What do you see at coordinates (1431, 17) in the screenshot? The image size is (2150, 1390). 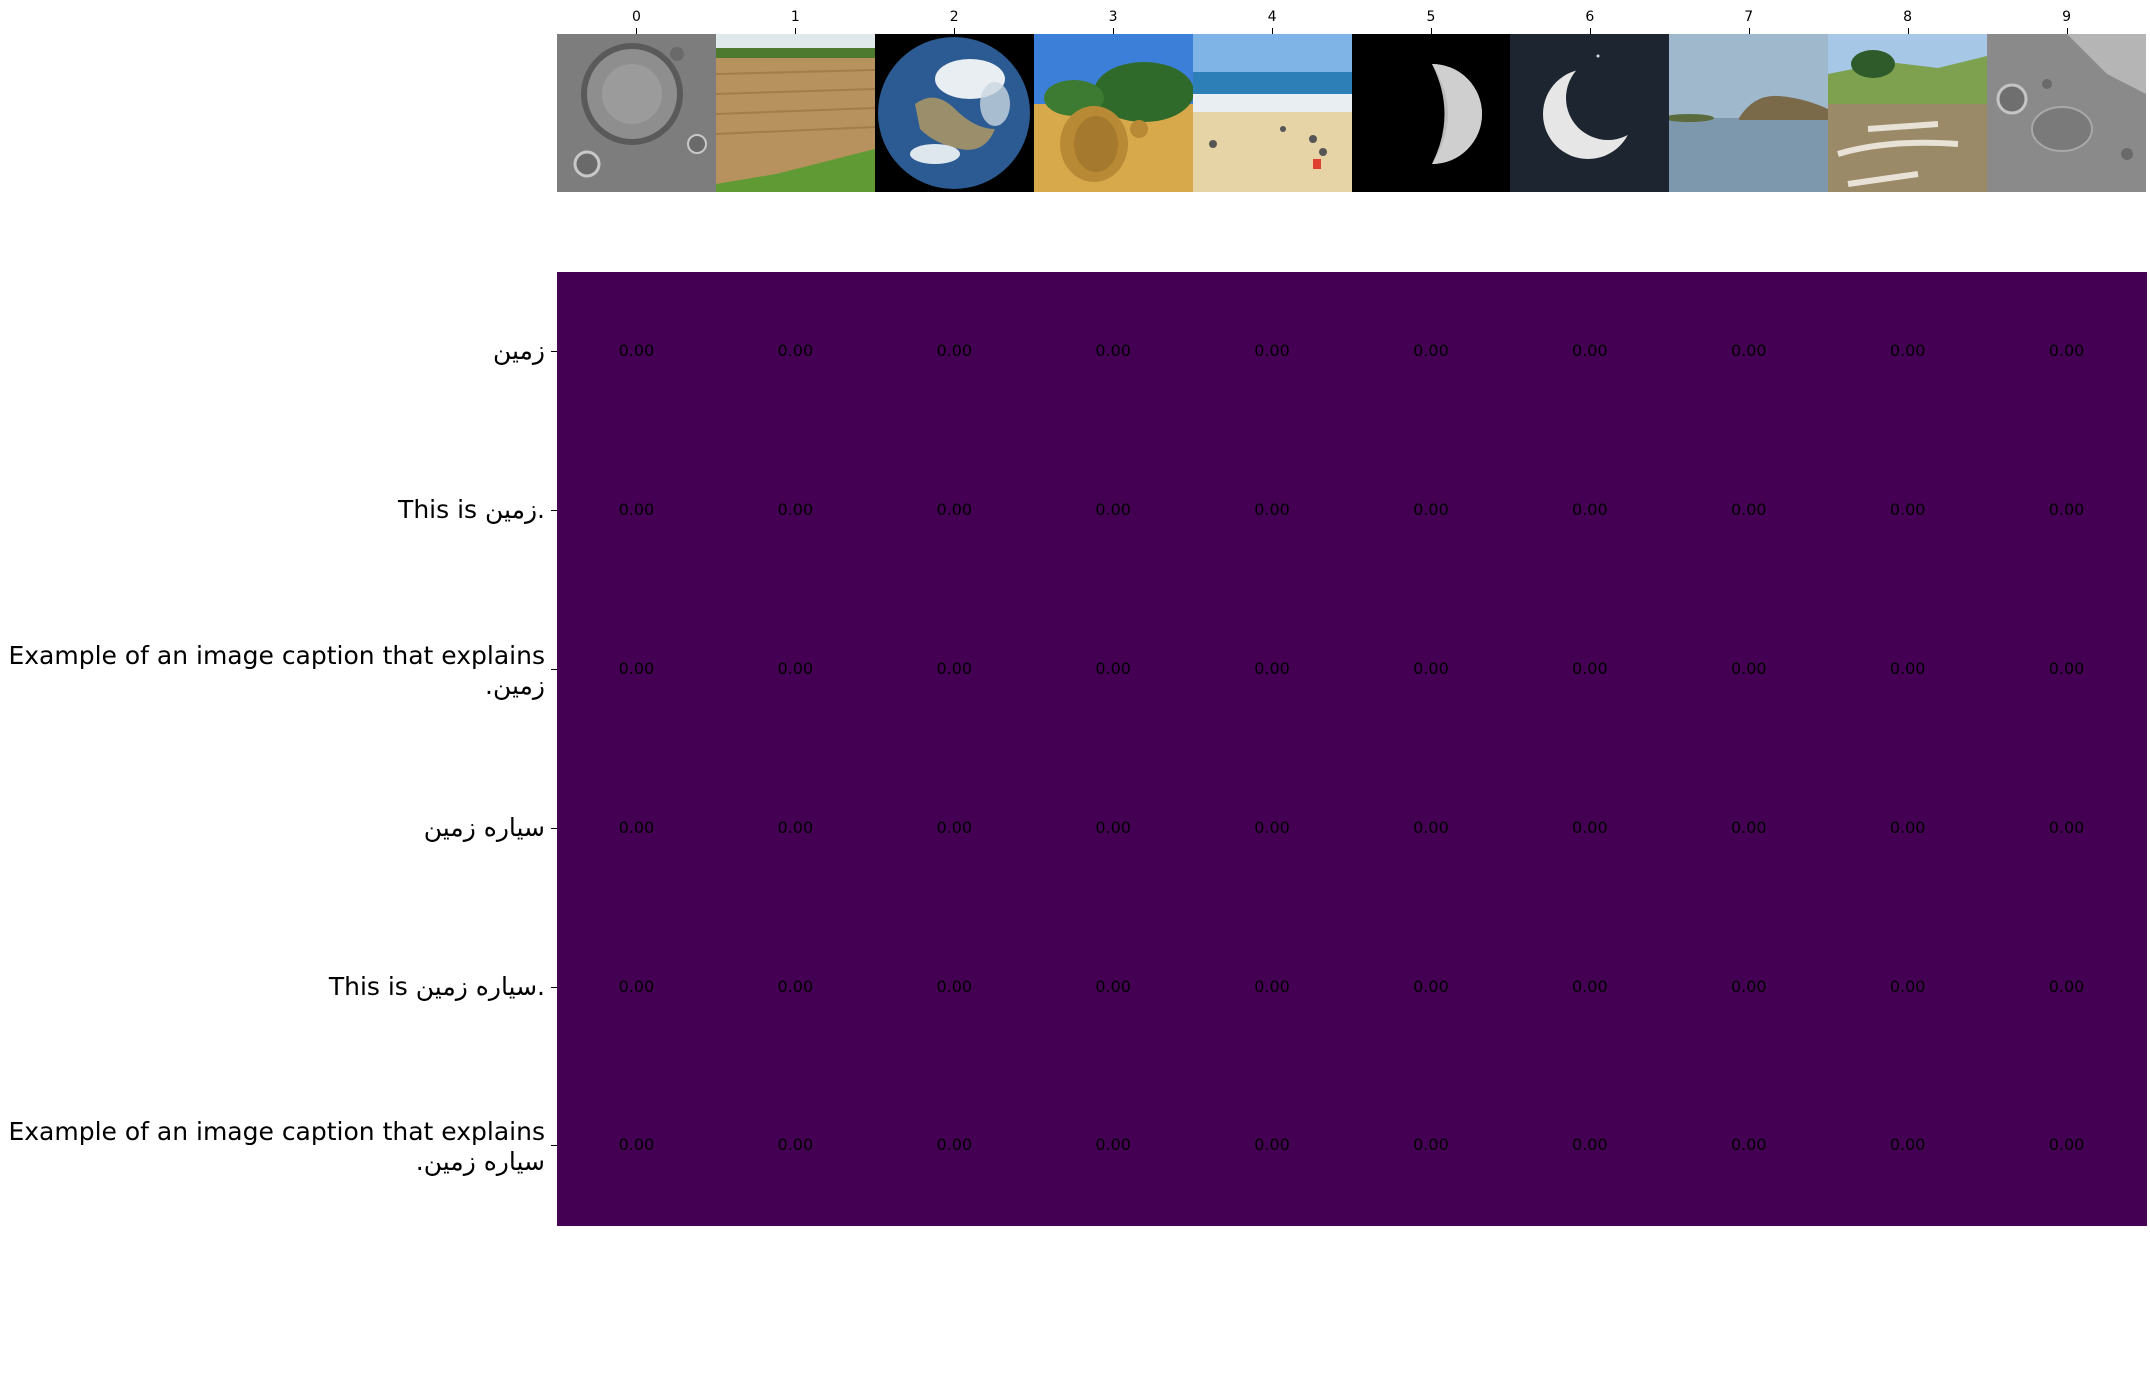 I see `column-tick-label: 5` at bounding box center [1431, 17].